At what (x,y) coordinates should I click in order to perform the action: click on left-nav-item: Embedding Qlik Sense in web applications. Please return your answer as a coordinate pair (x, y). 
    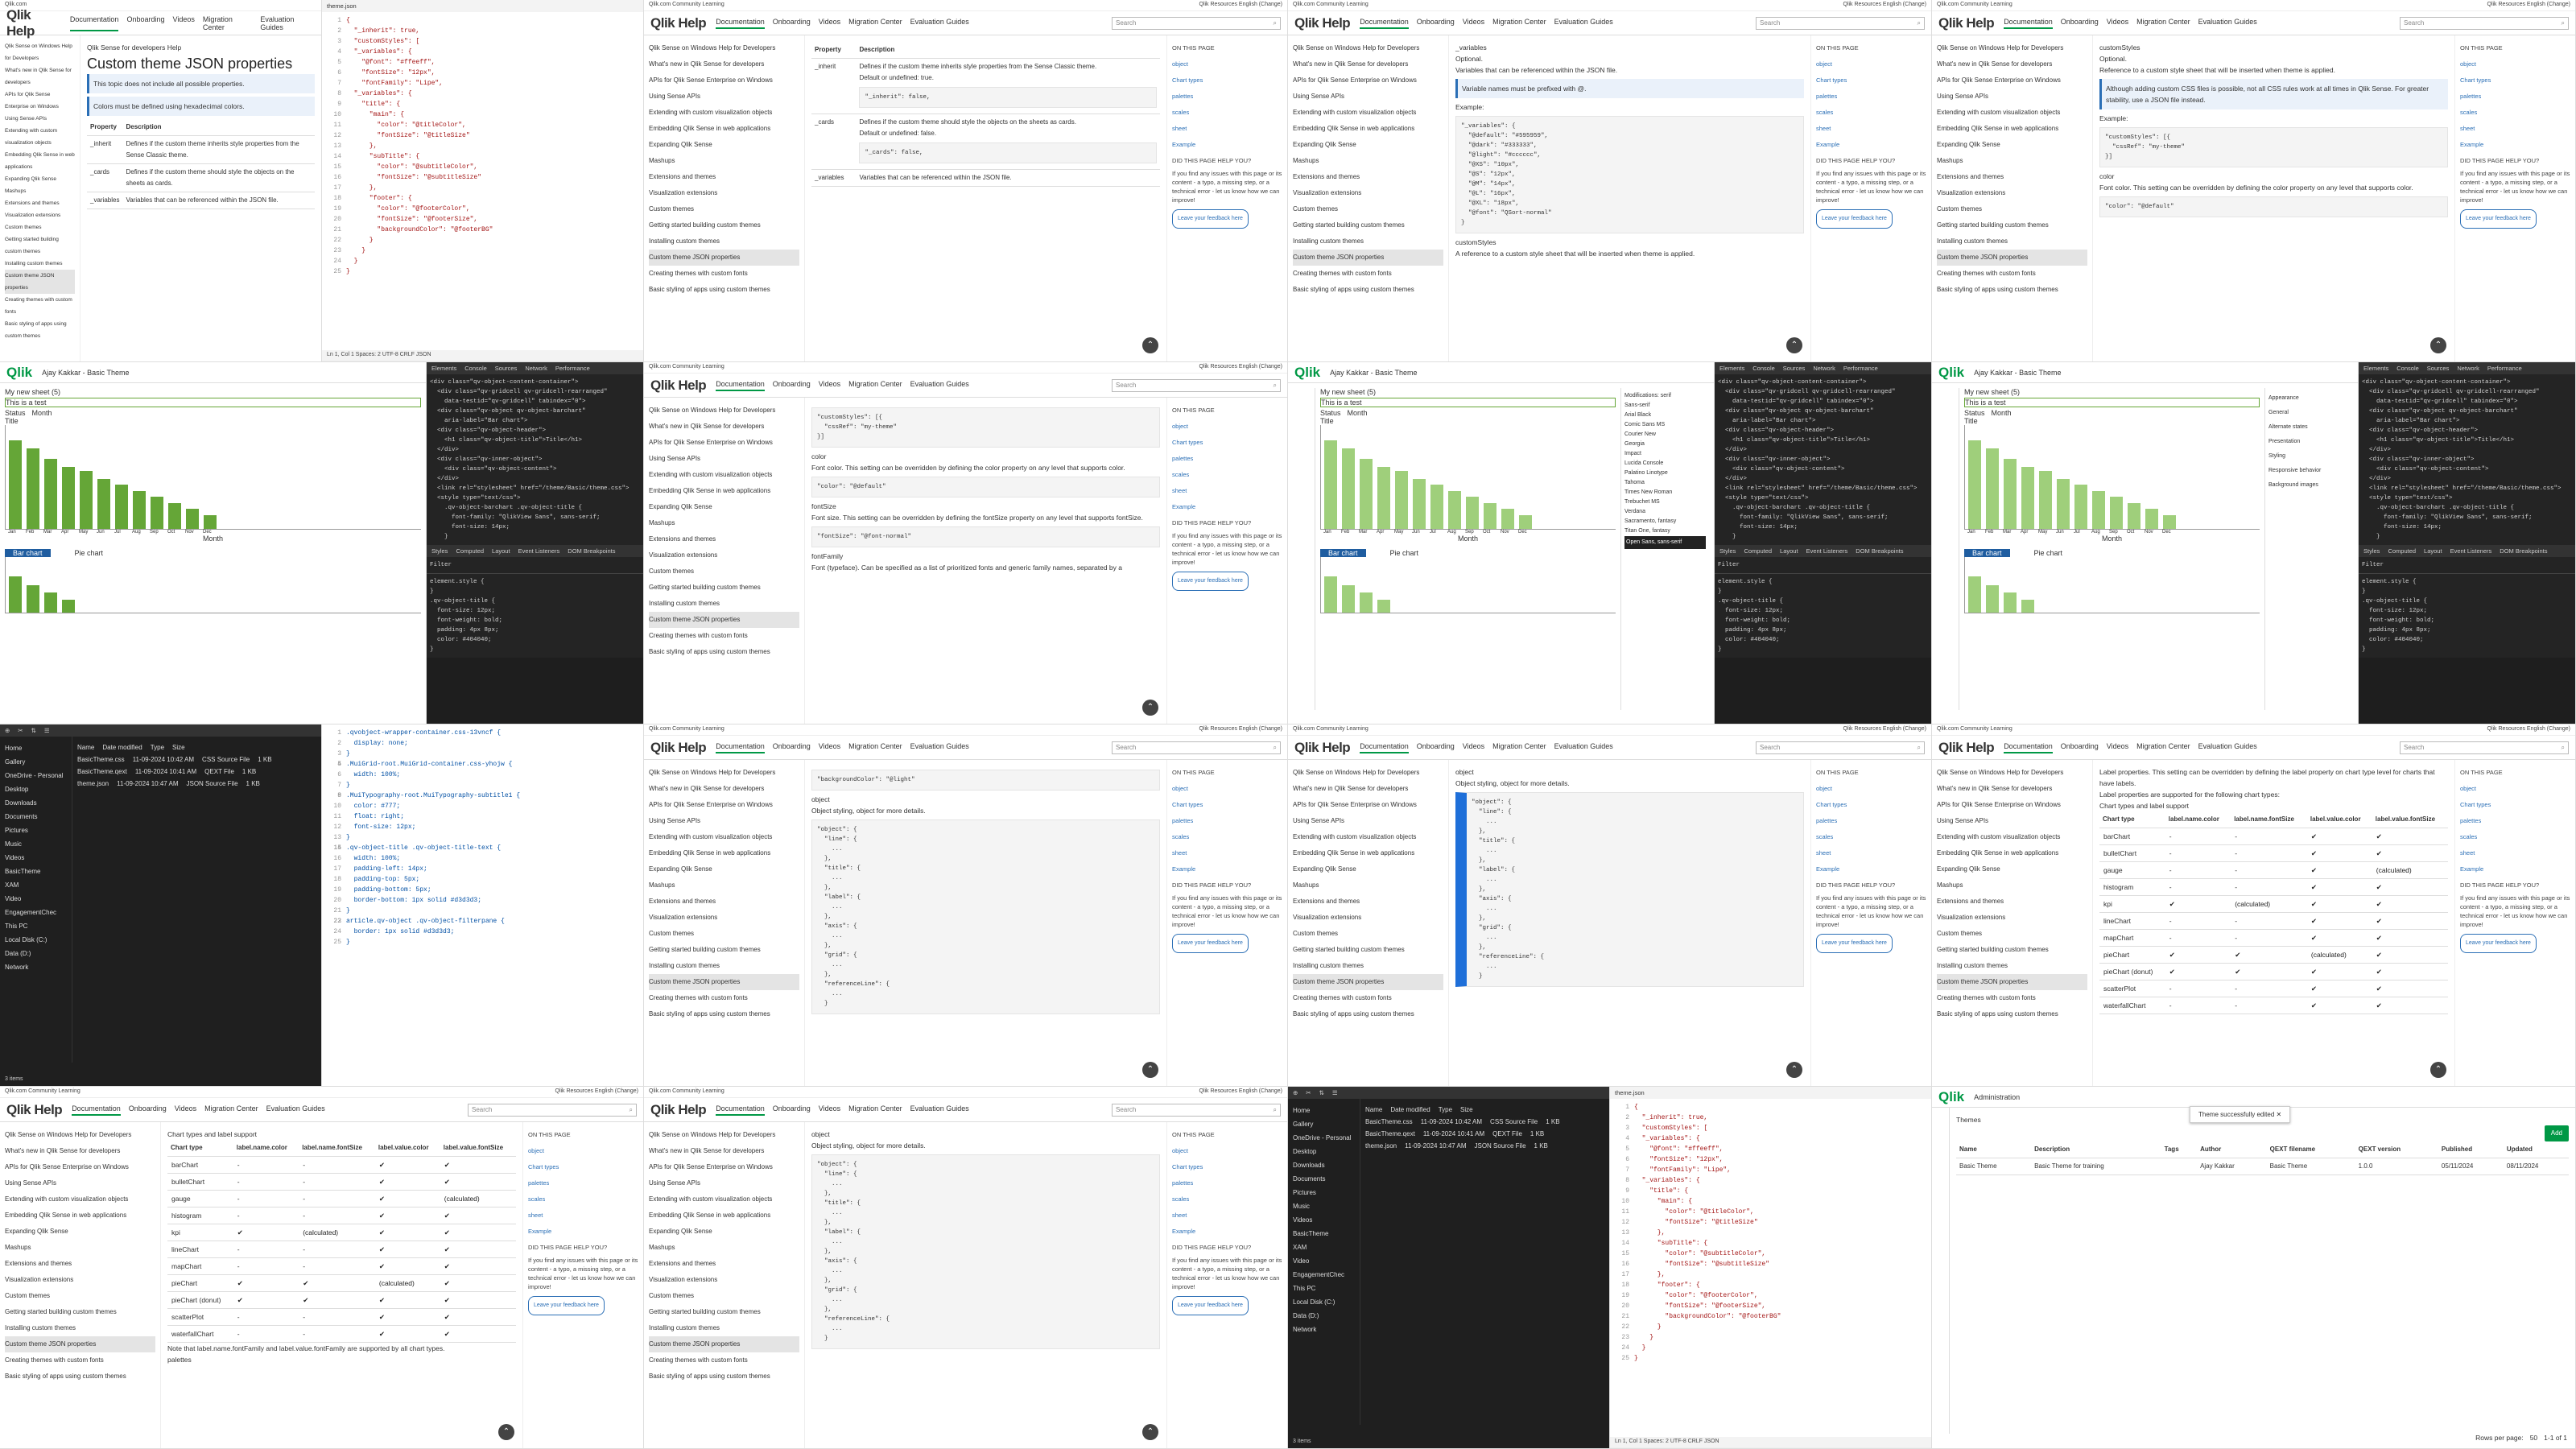
    Looking at the image, I should click on (40, 161).